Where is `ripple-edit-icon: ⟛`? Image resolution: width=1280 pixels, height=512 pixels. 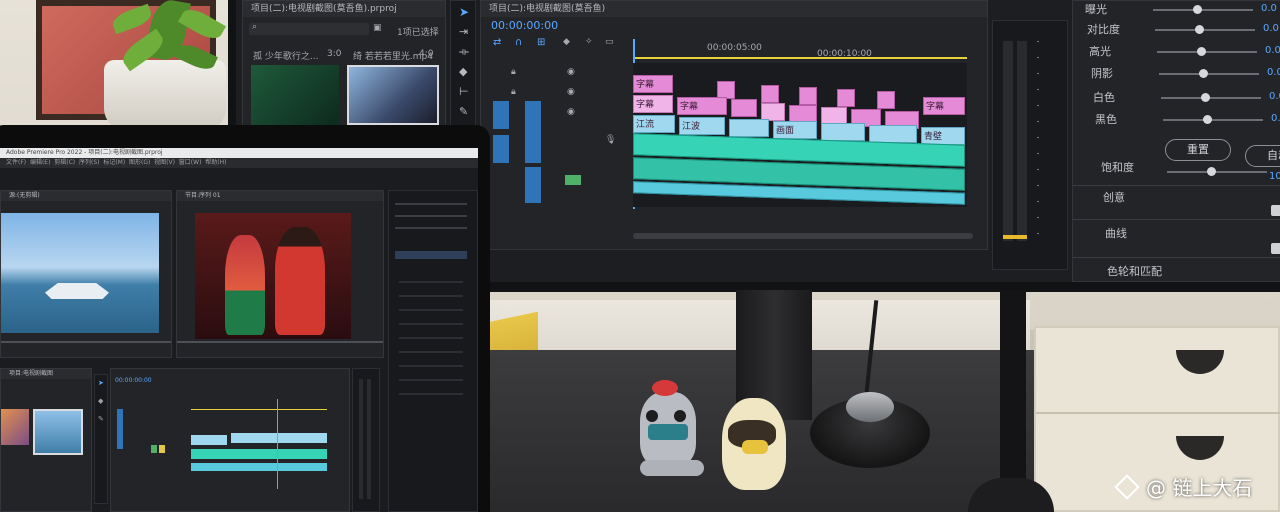 ripple-edit-icon: ⟛ is located at coordinates (464, 52).